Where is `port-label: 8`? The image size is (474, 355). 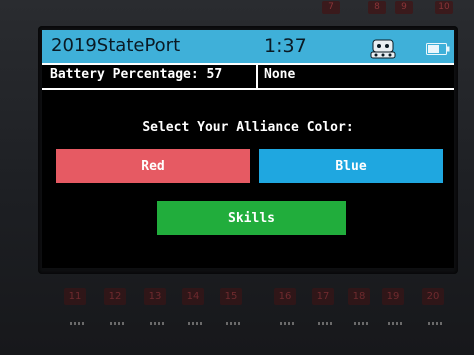 port-label: 8 is located at coordinates (377, 7).